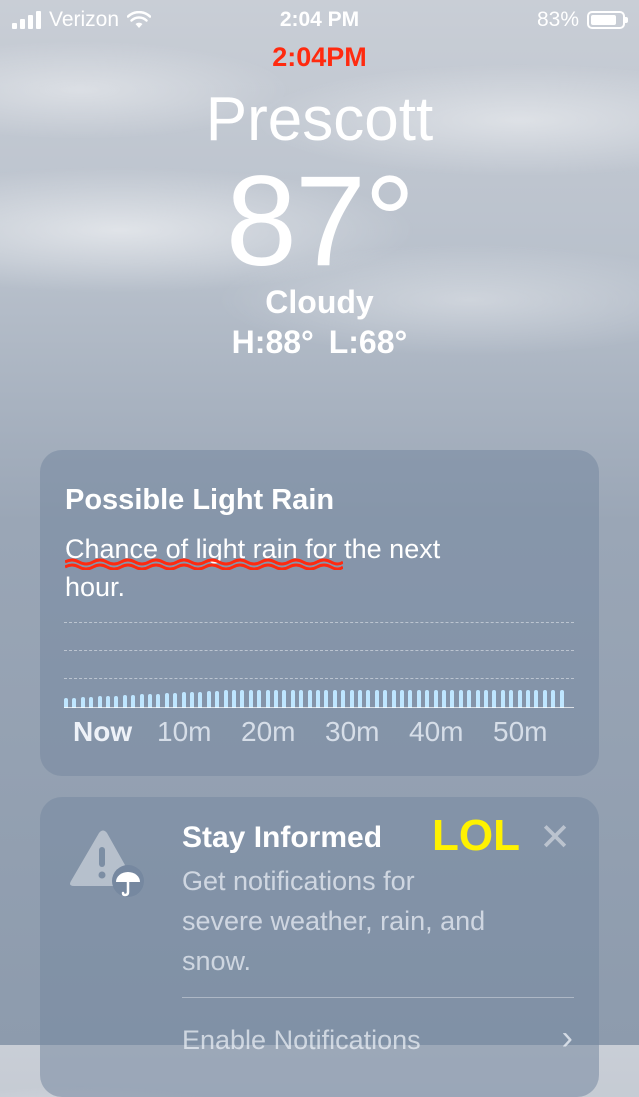  I want to click on close-icon: ✕, so click(555, 837).